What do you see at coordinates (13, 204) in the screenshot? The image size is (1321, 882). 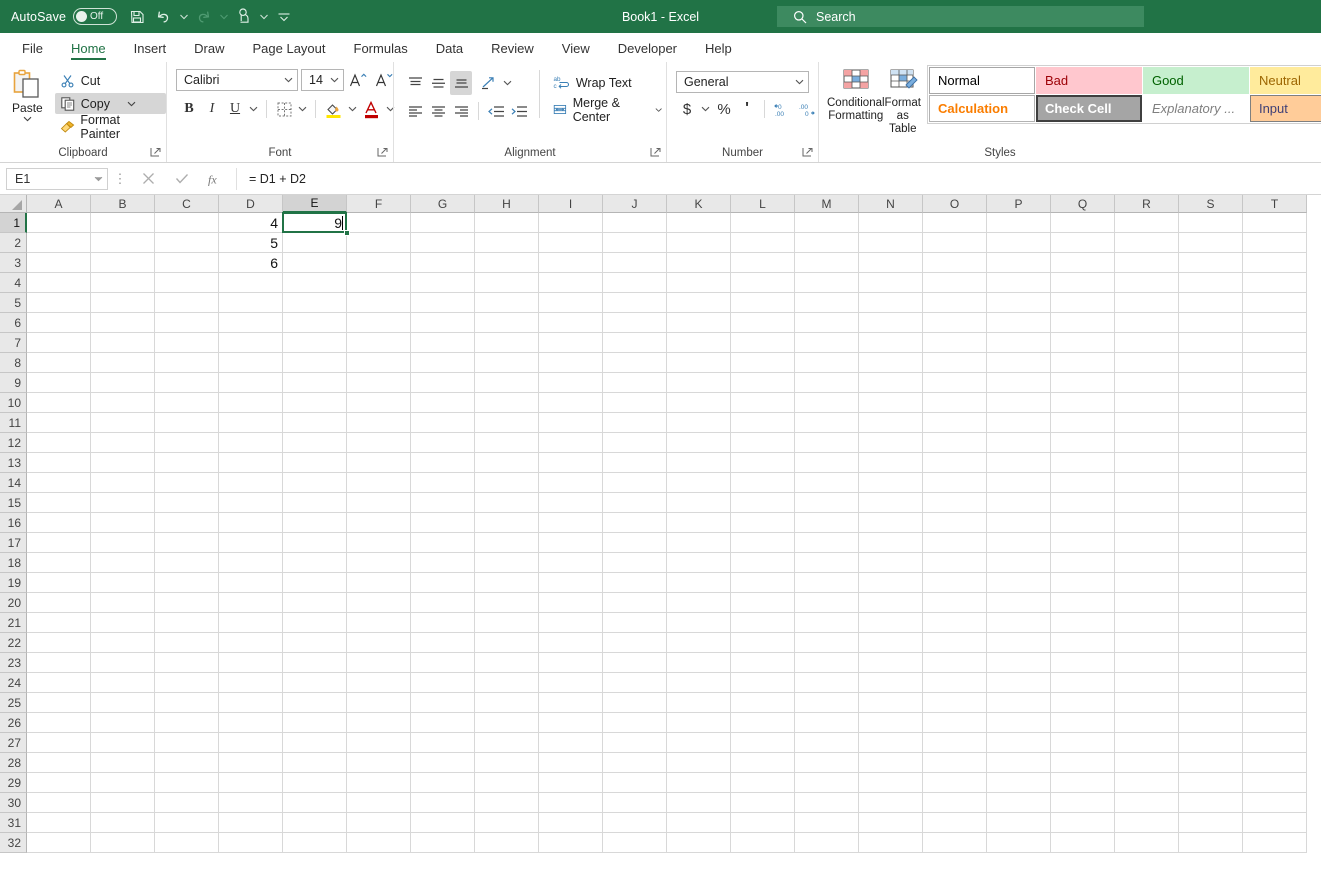 I see `select-all-corner` at bounding box center [13, 204].